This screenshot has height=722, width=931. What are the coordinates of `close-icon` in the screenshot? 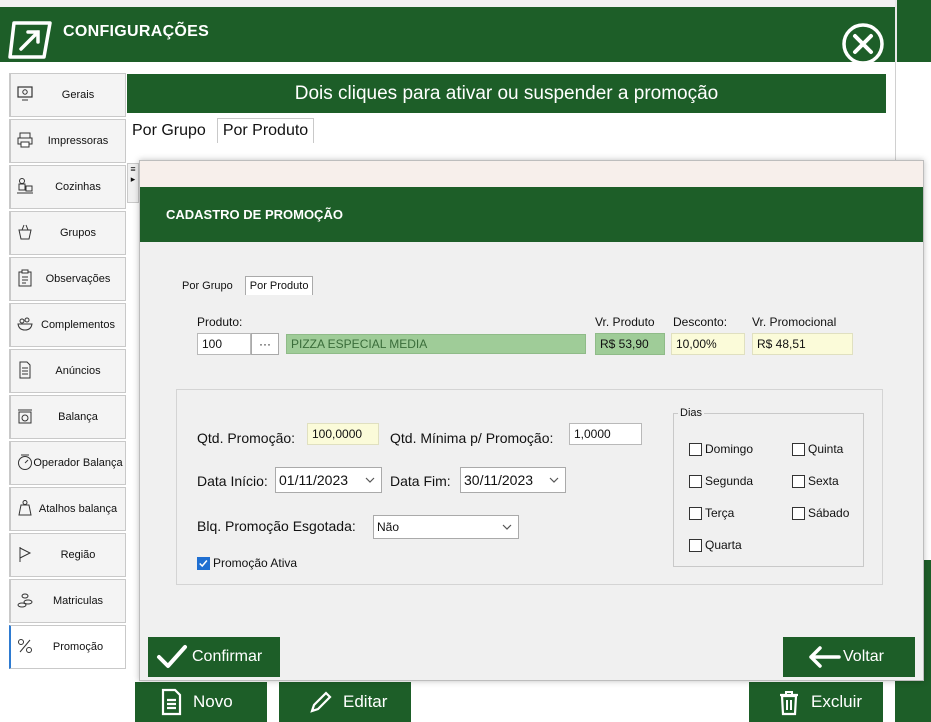 It's located at (863, 43).